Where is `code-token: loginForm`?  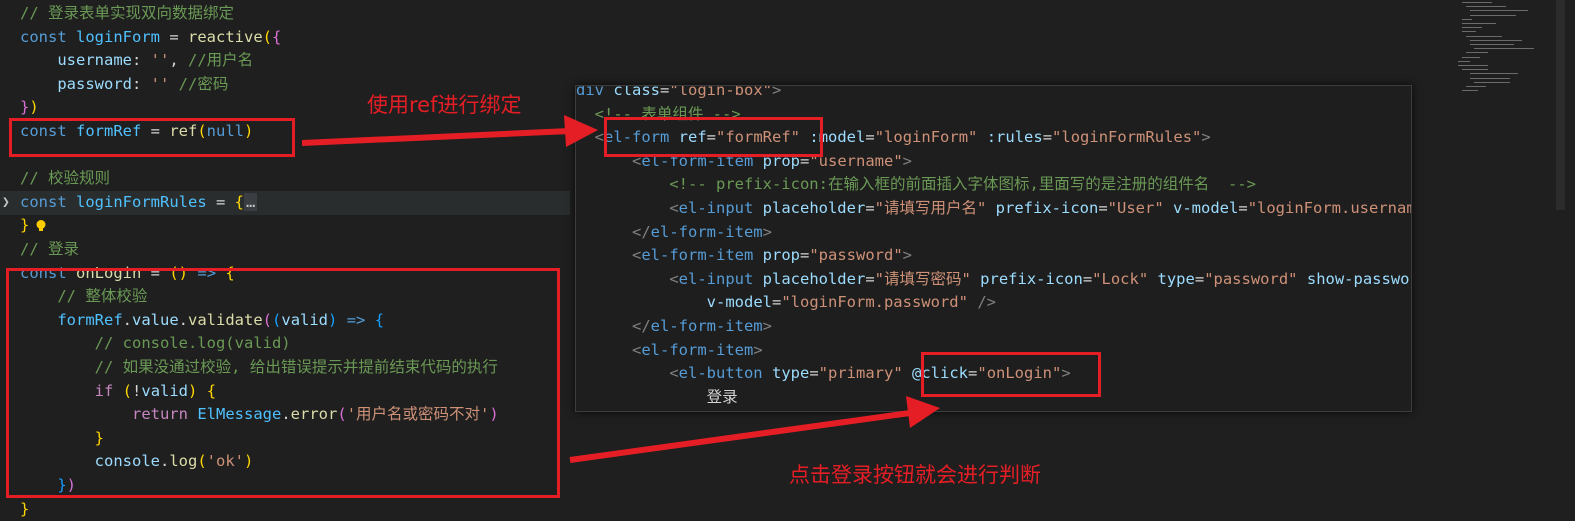 code-token: loginForm is located at coordinates (118, 36).